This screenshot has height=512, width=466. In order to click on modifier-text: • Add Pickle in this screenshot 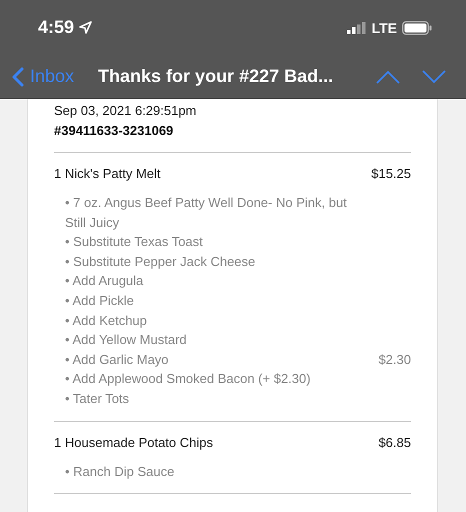, I will do `click(99, 301)`.